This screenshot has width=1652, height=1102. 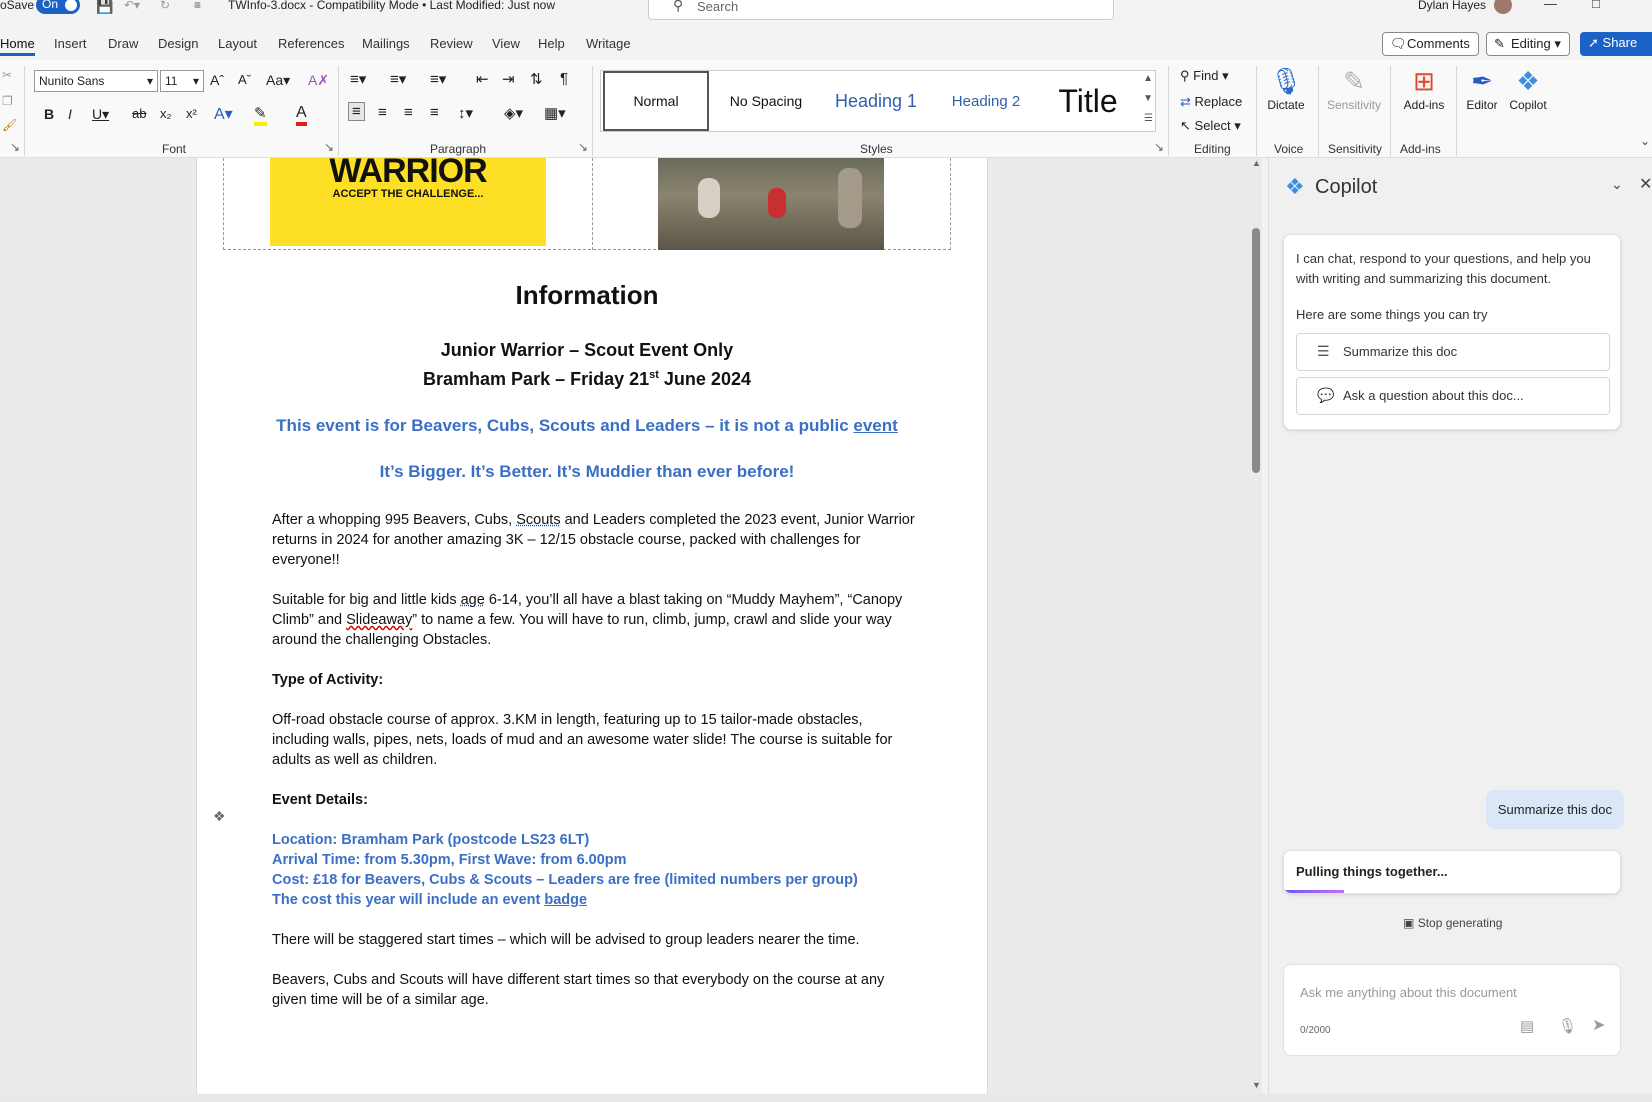 I want to click on user-message: Summarize this doc, so click(x=1554, y=809).